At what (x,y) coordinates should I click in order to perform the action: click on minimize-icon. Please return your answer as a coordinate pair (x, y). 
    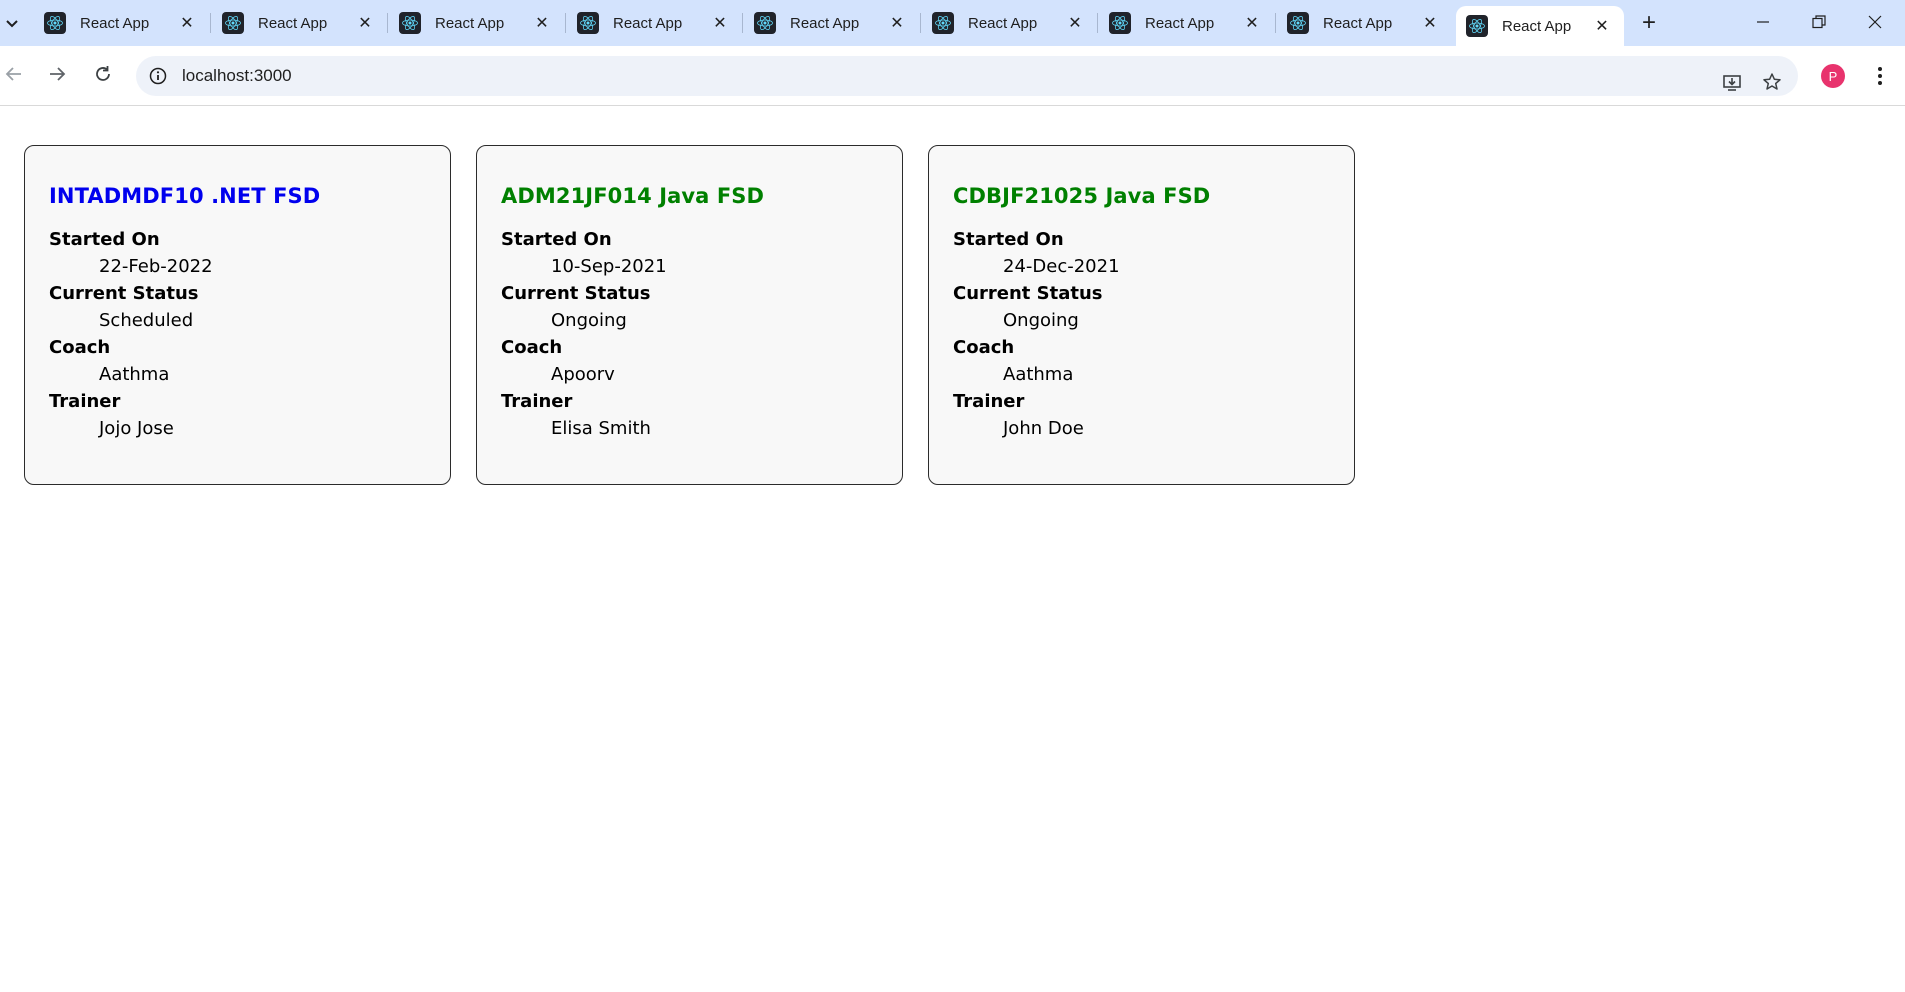
    Looking at the image, I should click on (1763, 22).